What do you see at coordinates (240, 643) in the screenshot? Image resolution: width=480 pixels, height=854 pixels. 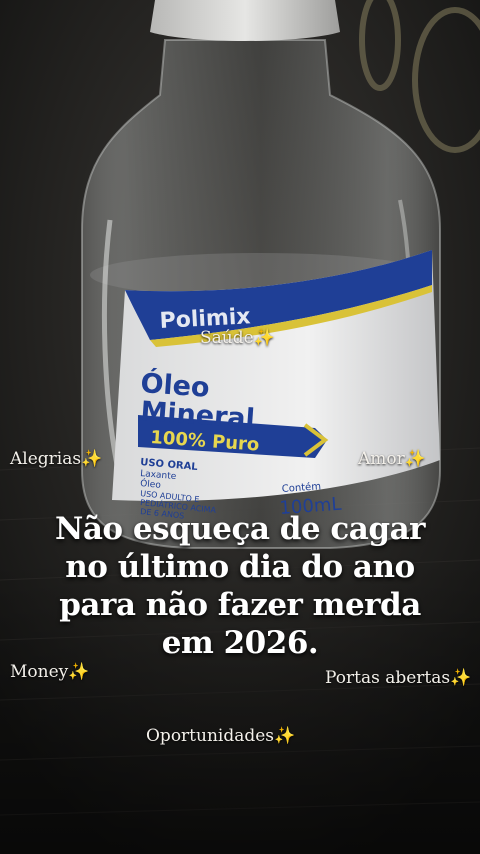 I see `headline-line4: em 2026.` at bounding box center [240, 643].